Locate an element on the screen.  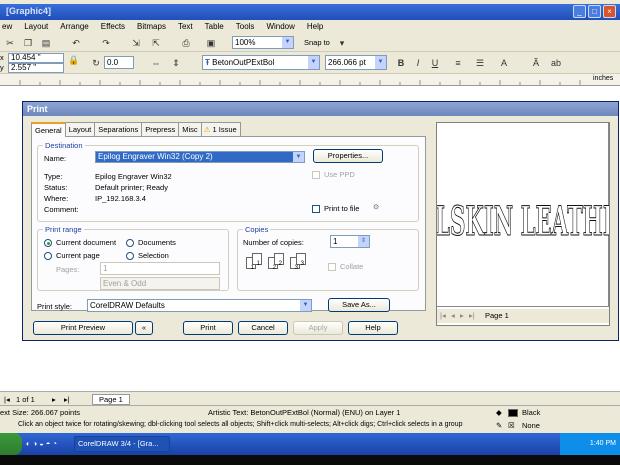
next-page-nav-icon: ▸ is located at coordinates (54, 399).